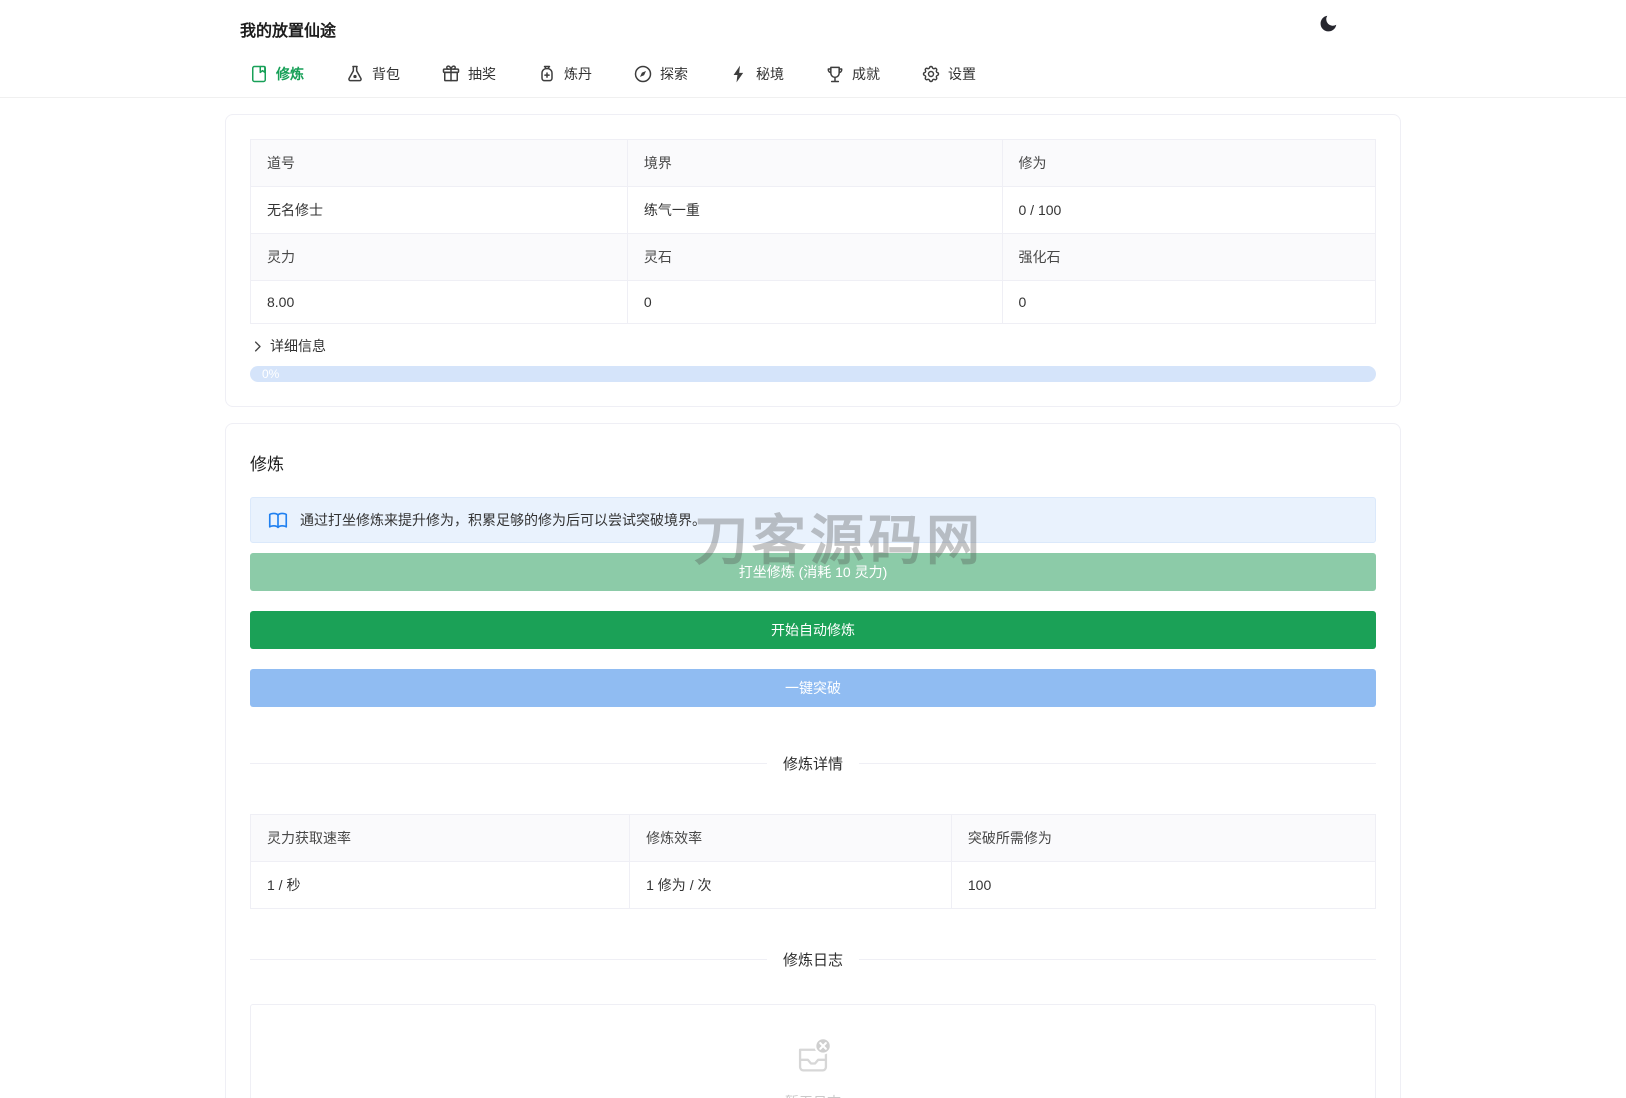 Image resolution: width=1626 pixels, height=1098 pixels. I want to click on breakthrough-button: 一键突破, so click(813, 688).